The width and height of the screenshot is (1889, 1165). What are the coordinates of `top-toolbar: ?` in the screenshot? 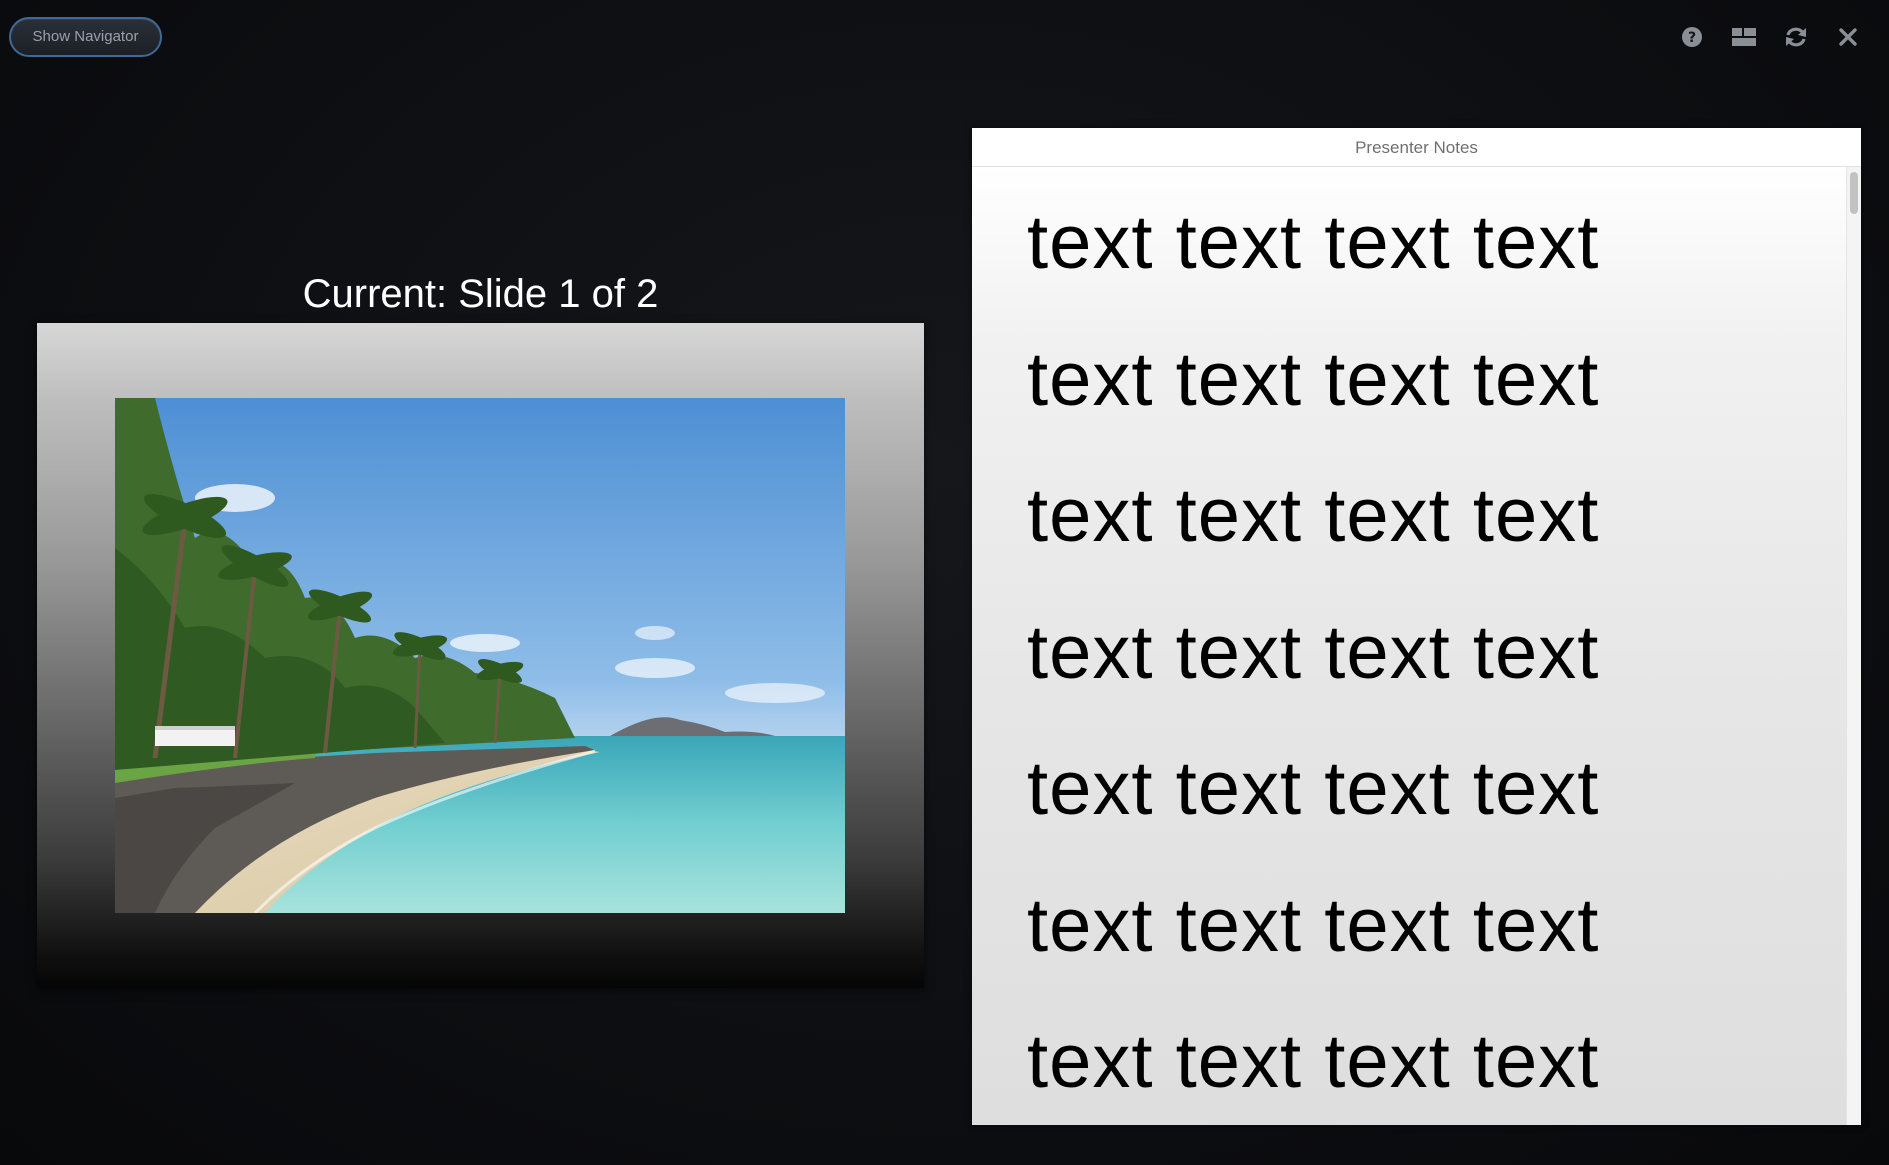 It's located at (1770, 37).